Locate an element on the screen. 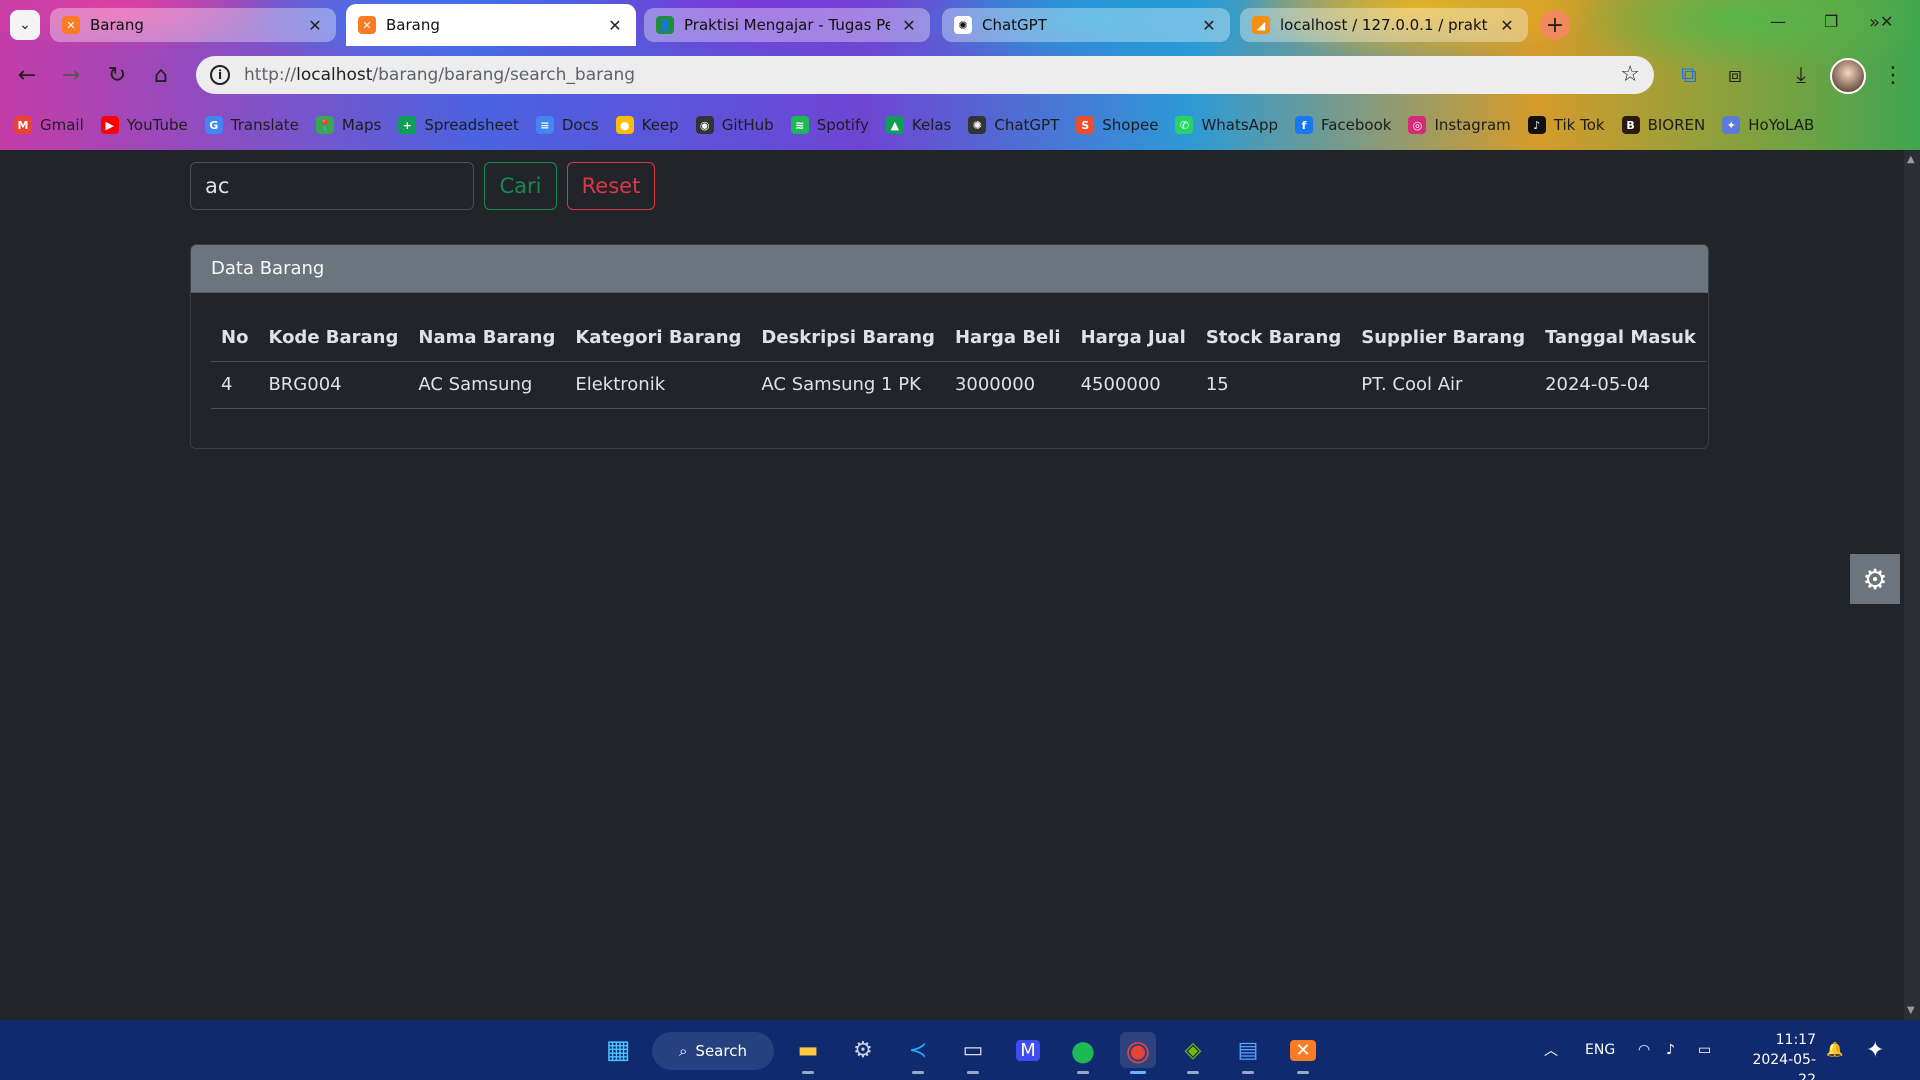 This screenshot has width=1920, height=1080. reset-button: Reset is located at coordinates (611, 186).